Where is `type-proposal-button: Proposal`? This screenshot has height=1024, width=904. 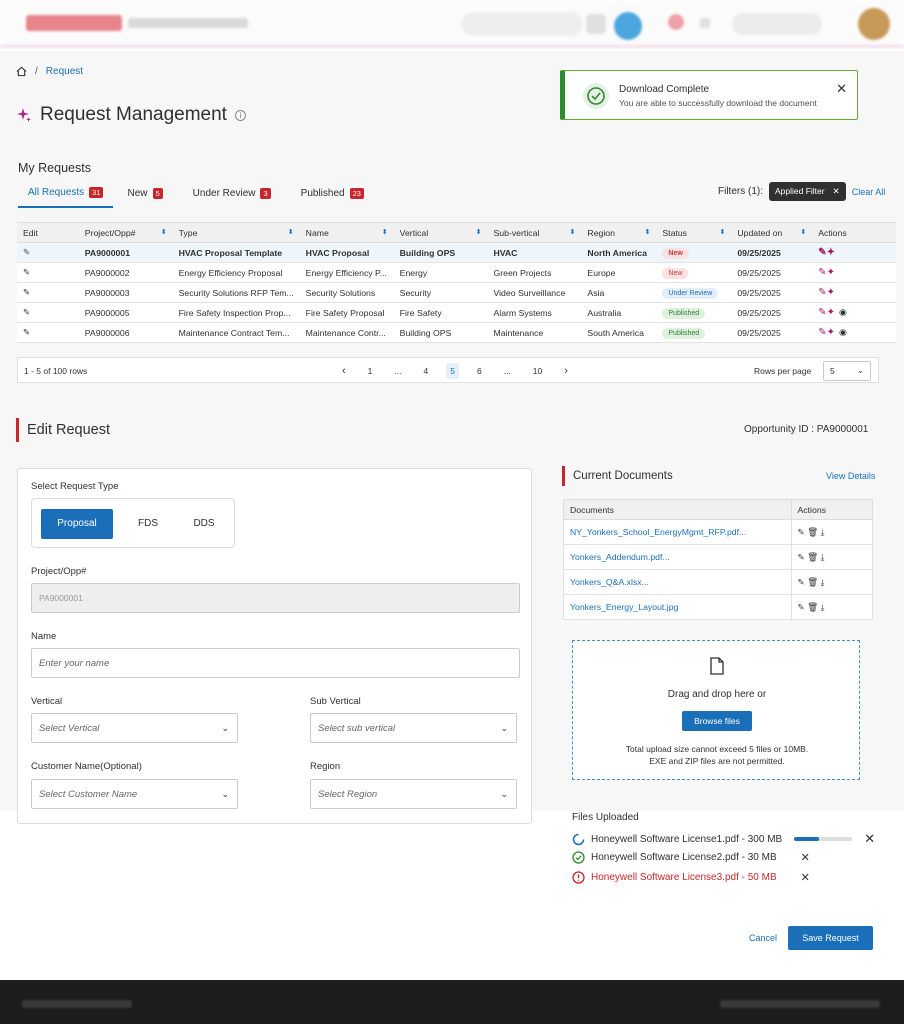 type-proposal-button: Proposal is located at coordinates (77, 524).